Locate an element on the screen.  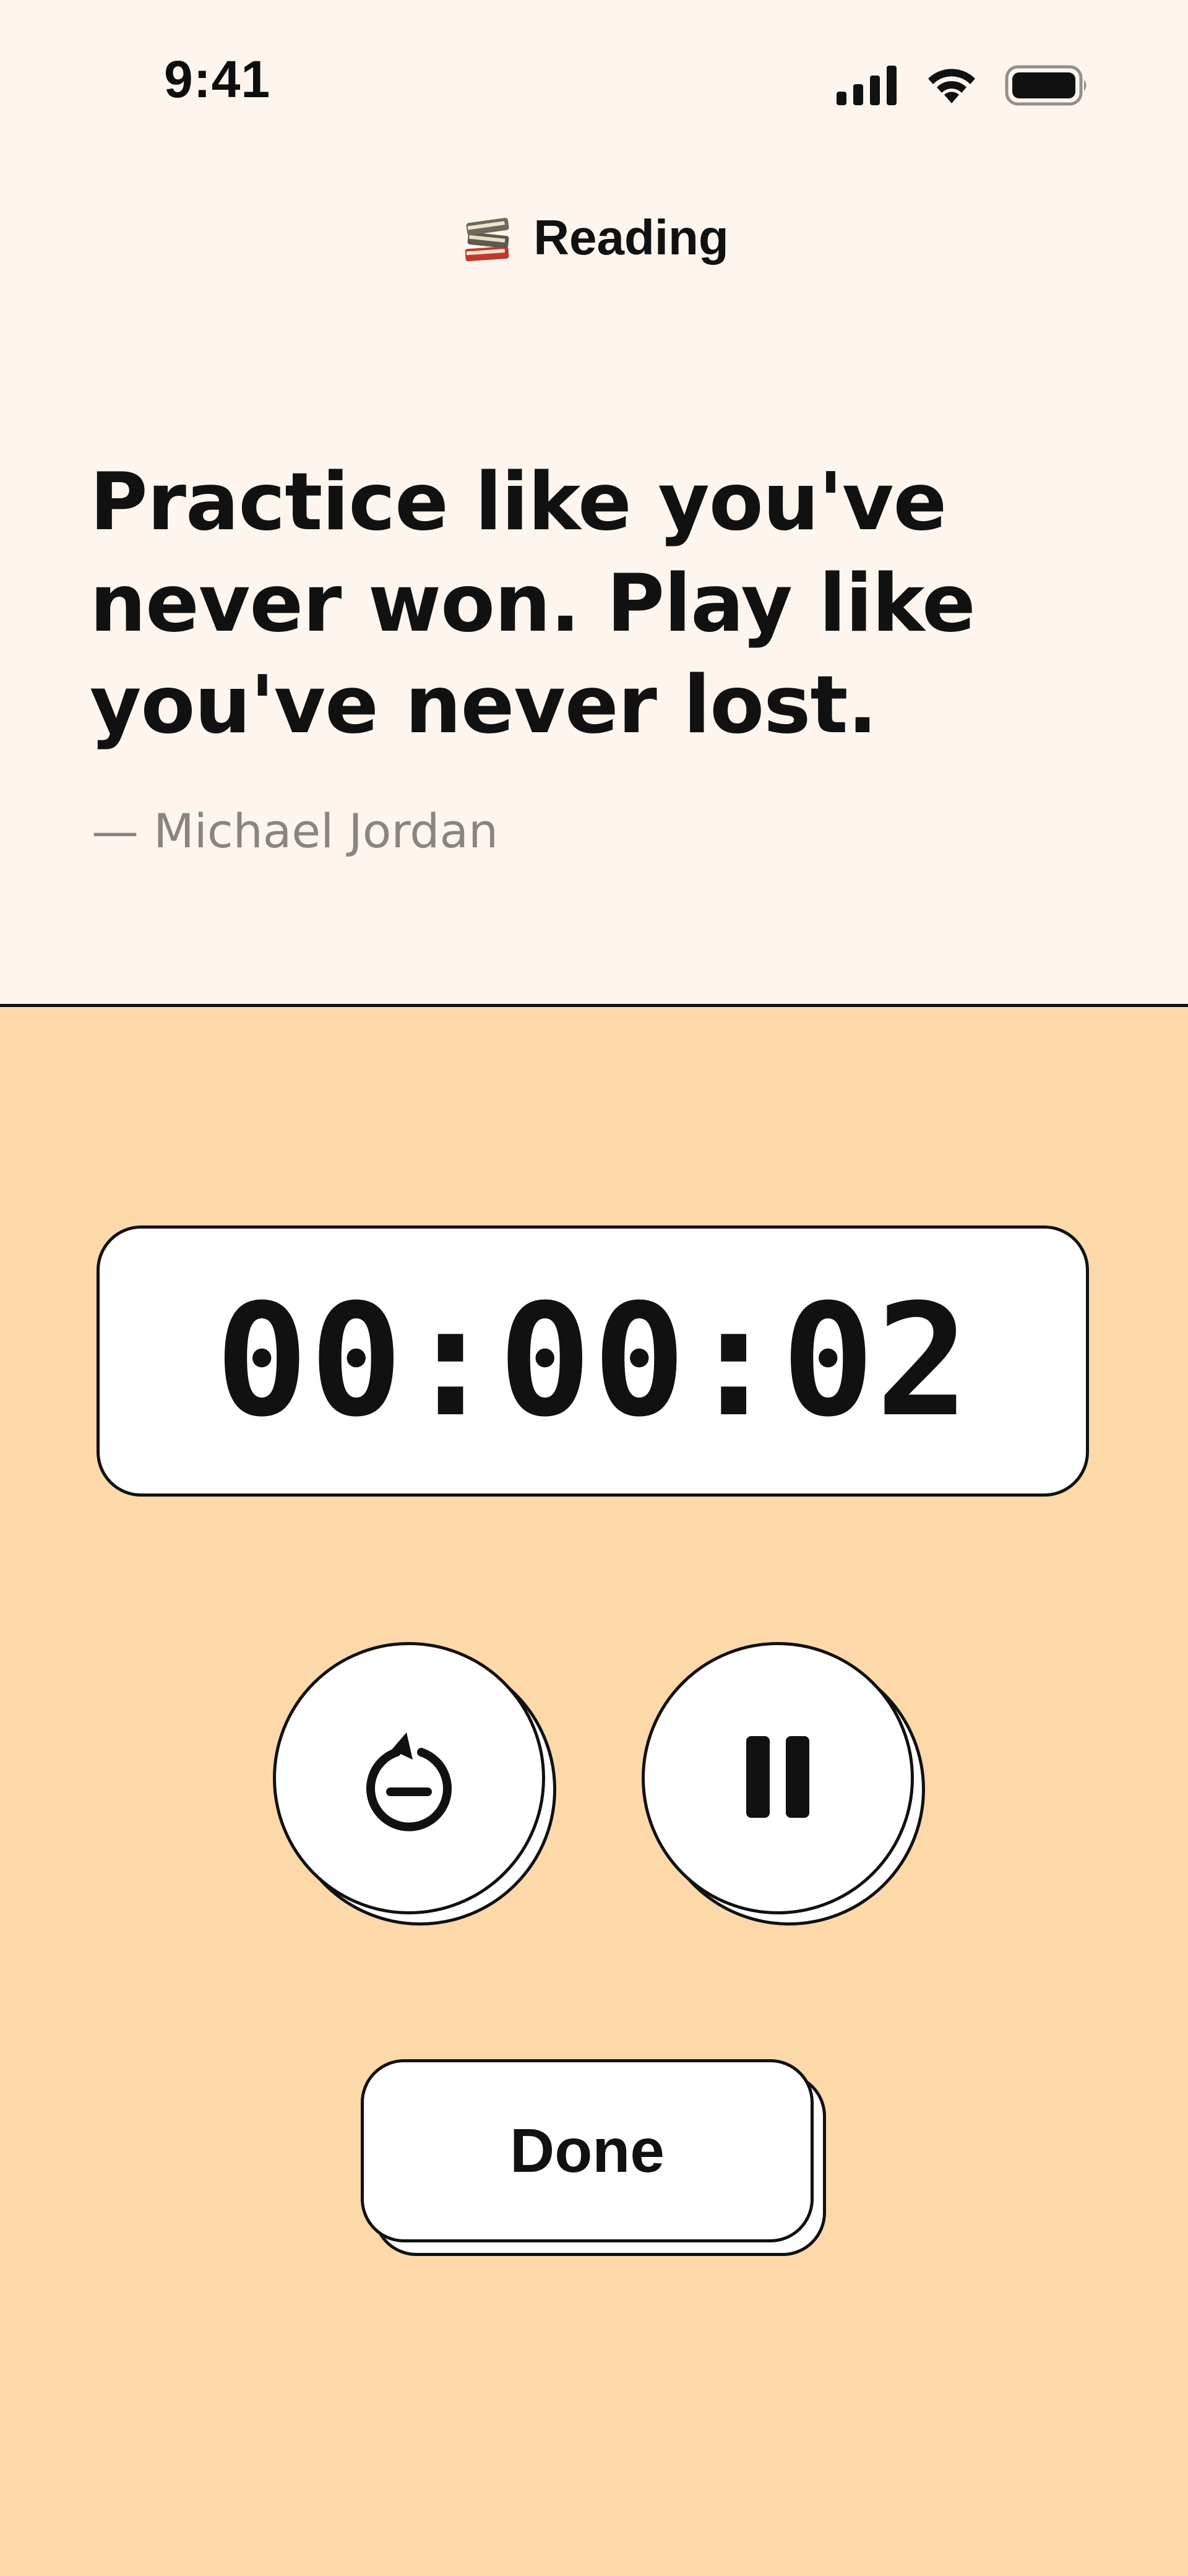
status-bar-time: 9:41 is located at coordinates (217, 79).